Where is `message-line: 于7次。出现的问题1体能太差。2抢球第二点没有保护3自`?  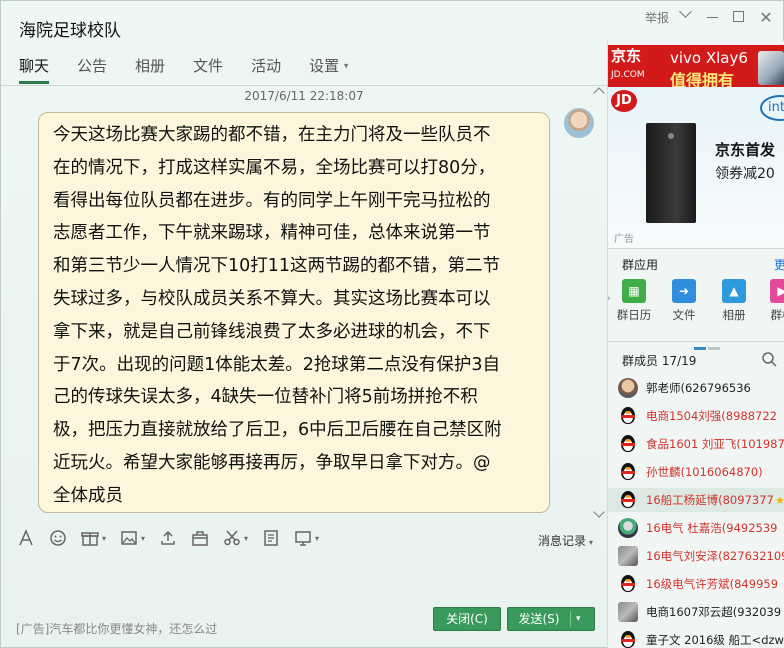
message-line: 于7次。出现的问题1体能太差。2抢球第二点没有保护3自 is located at coordinates (277, 364).